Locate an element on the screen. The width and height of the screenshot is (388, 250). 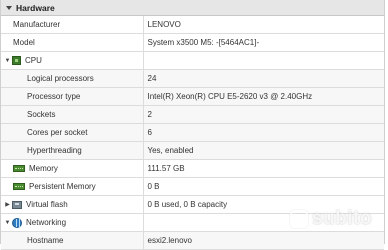
network-icon is located at coordinates (17, 222).